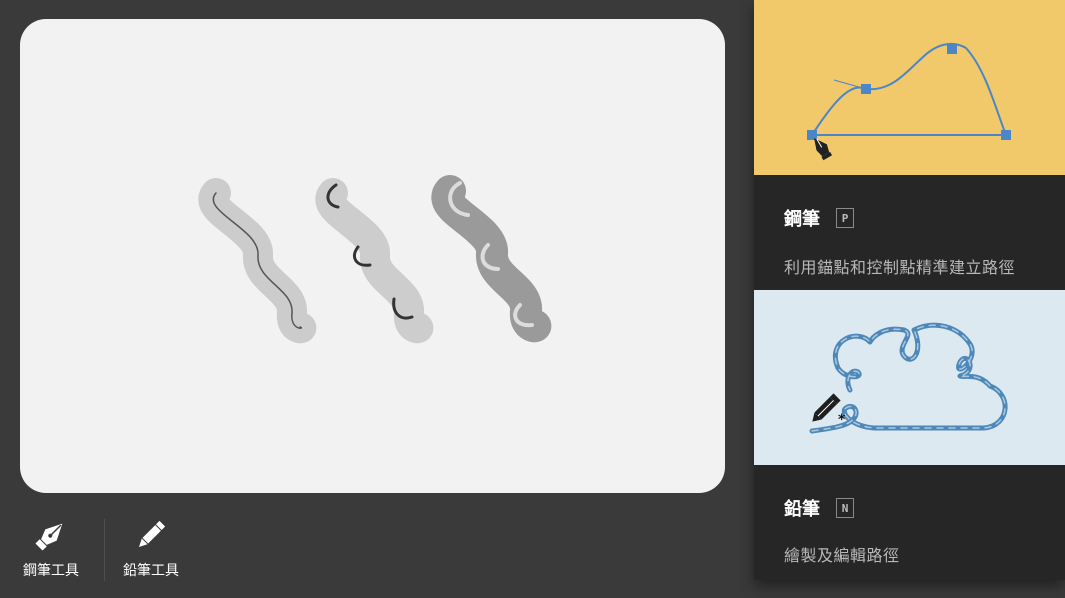 This screenshot has width=1065, height=598. What do you see at coordinates (802, 219) in the screenshot?
I see `pen-card-title-text: 鋼筆` at bounding box center [802, 219].